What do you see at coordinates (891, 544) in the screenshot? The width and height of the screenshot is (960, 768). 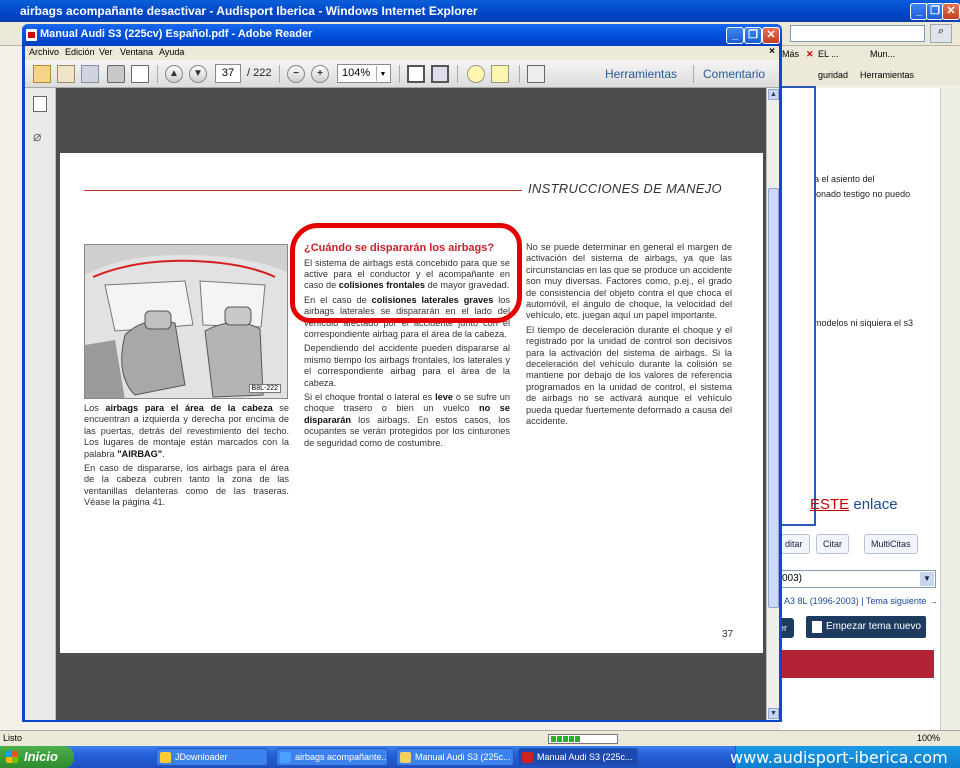 I see `multicitas-button: MultiCitas` at bounding box center [891, 544].